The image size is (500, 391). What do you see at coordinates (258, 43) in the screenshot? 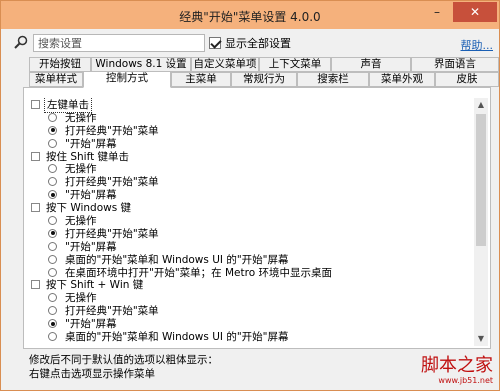
I see `show-all-label: 显示全部设置` at bounding box center [258, 43].